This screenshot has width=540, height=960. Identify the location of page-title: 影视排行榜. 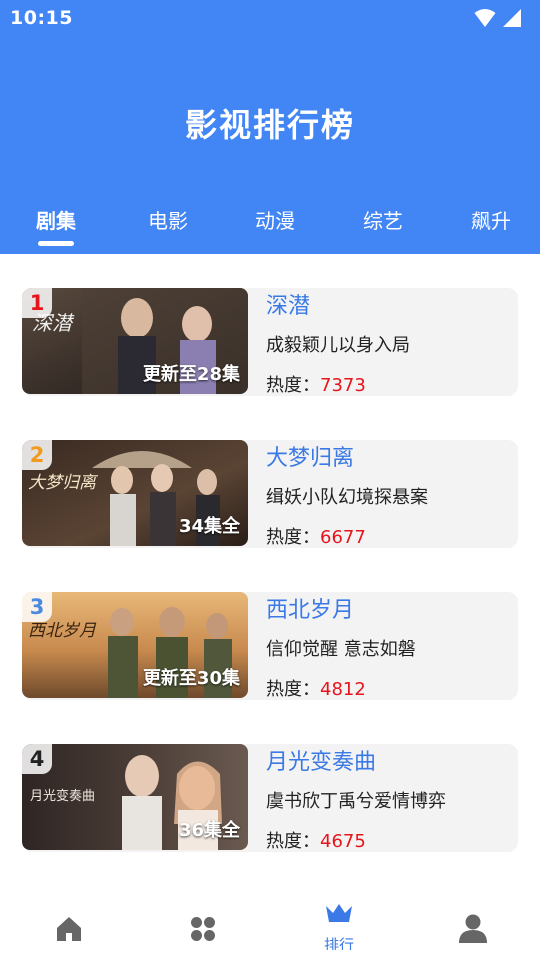
(269, 125).